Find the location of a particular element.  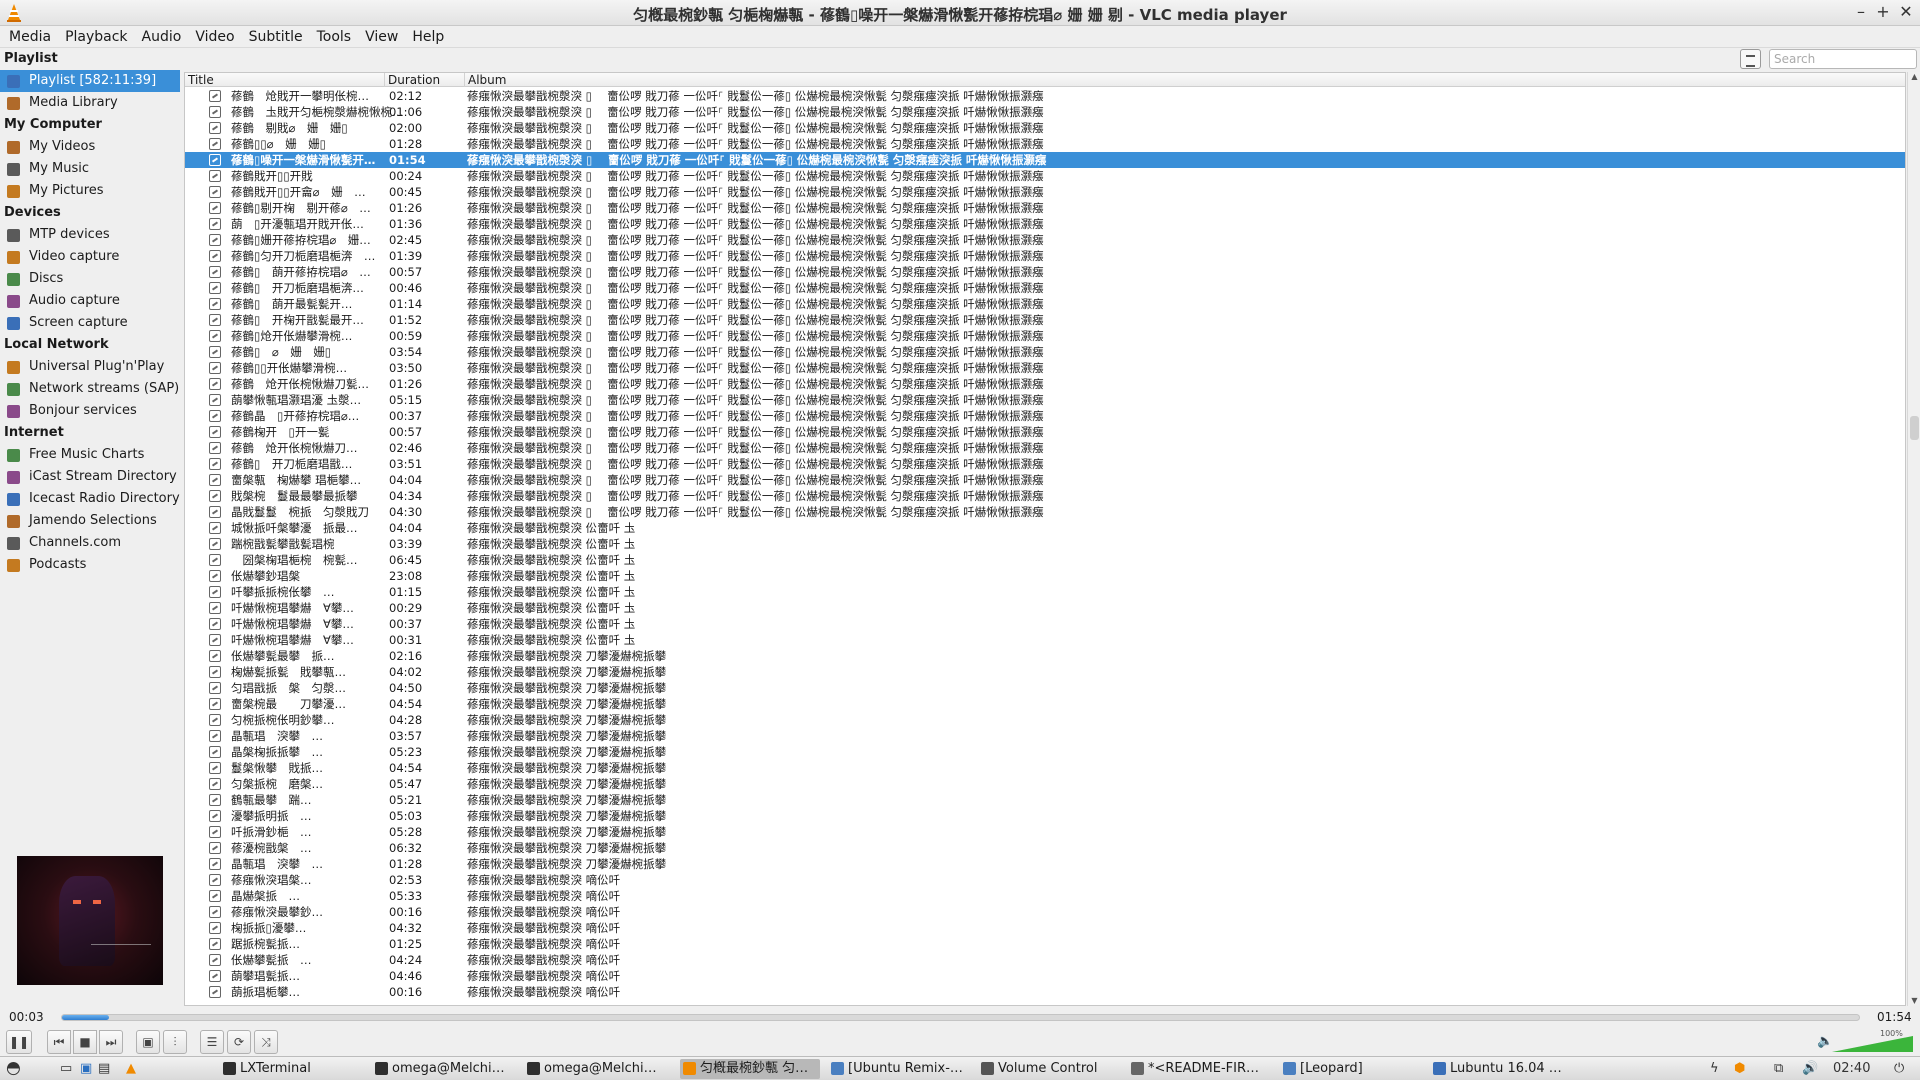

taskbar-item: [Leopard] is located at coordinates (1350, 1069).